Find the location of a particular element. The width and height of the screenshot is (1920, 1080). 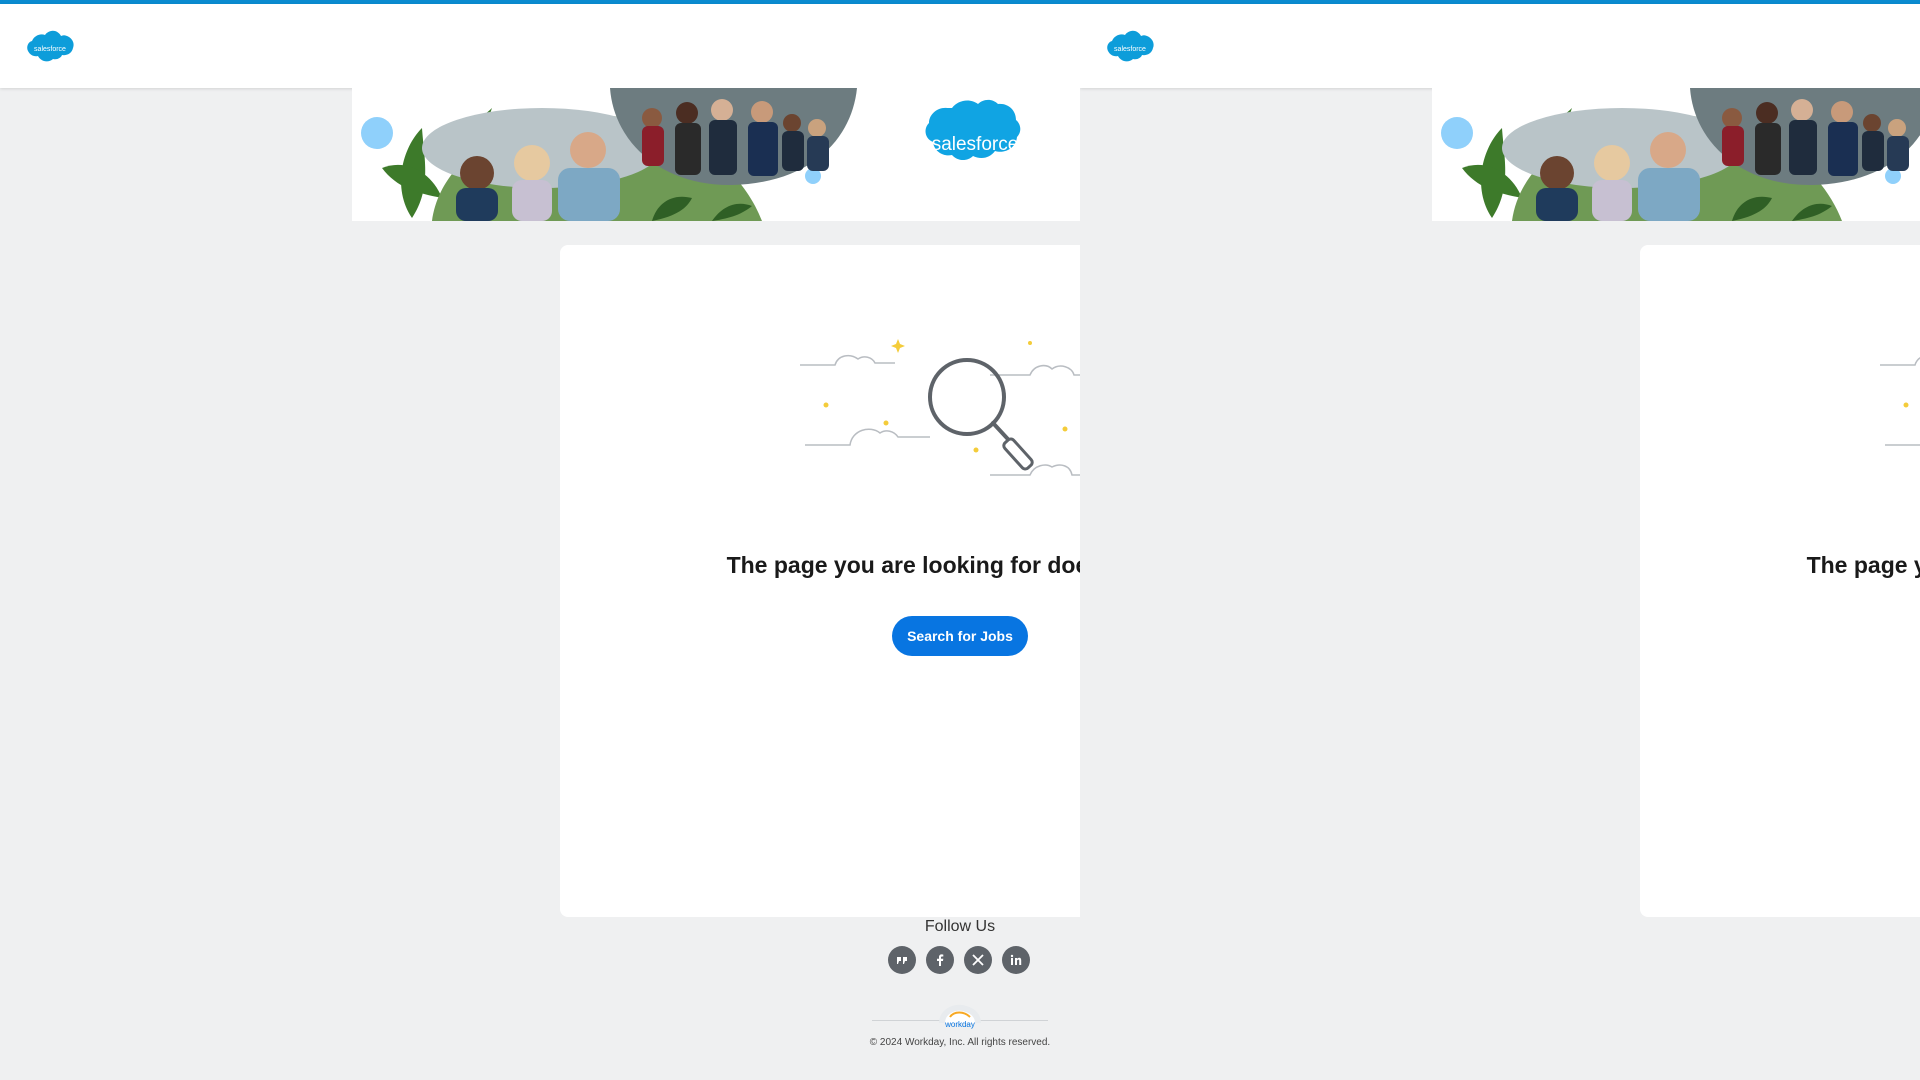

workday-logo: workday is located at coordinates (960, 1018).